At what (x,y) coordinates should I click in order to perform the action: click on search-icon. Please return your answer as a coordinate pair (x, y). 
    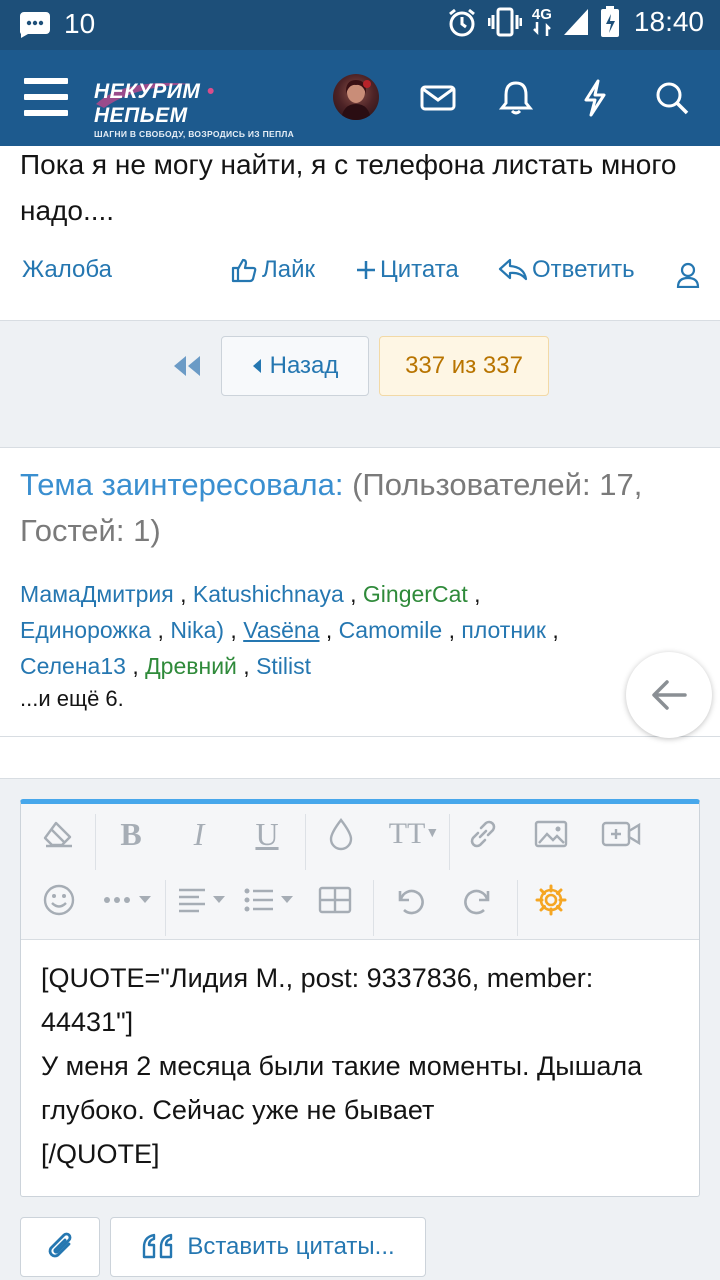
    Looking at the image, I should click on (672, 98).